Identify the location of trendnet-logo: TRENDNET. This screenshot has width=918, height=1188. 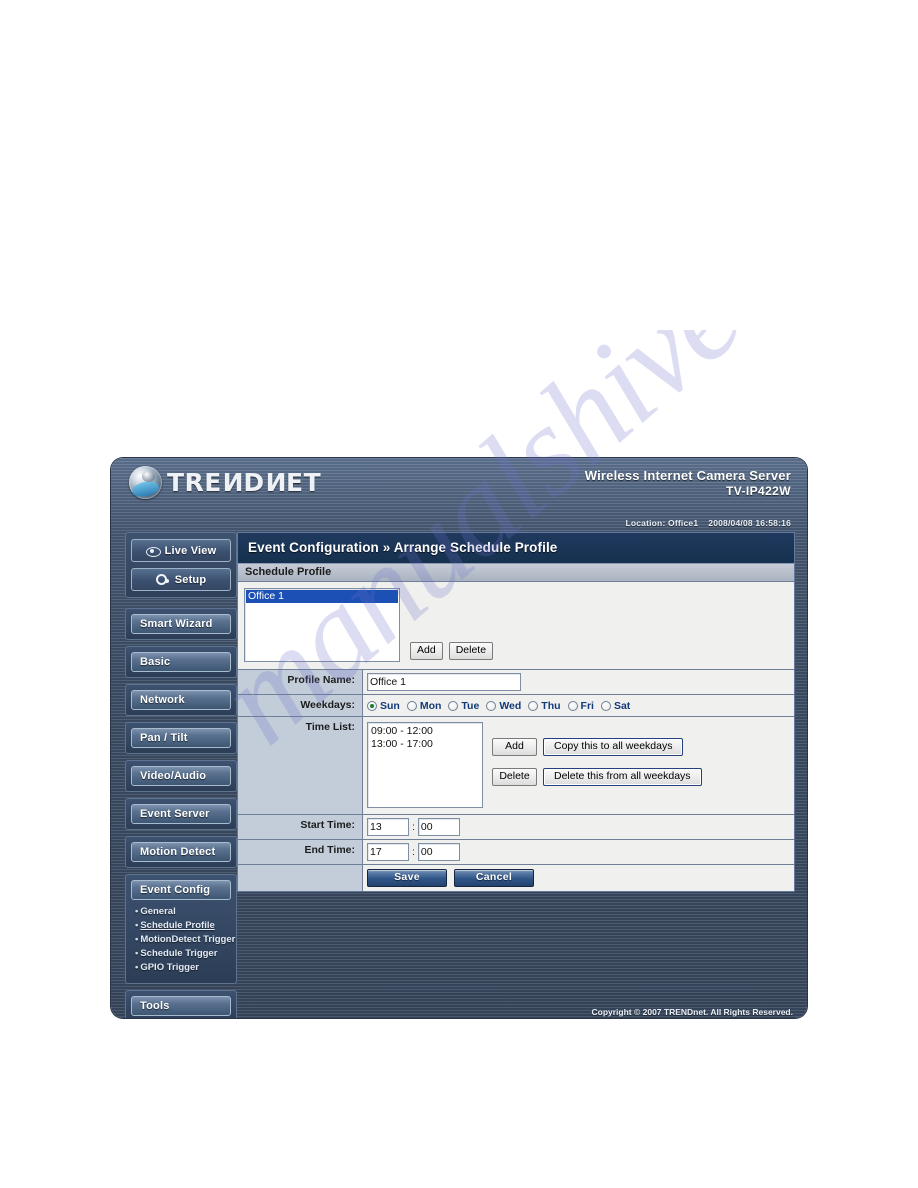
(225, 482).